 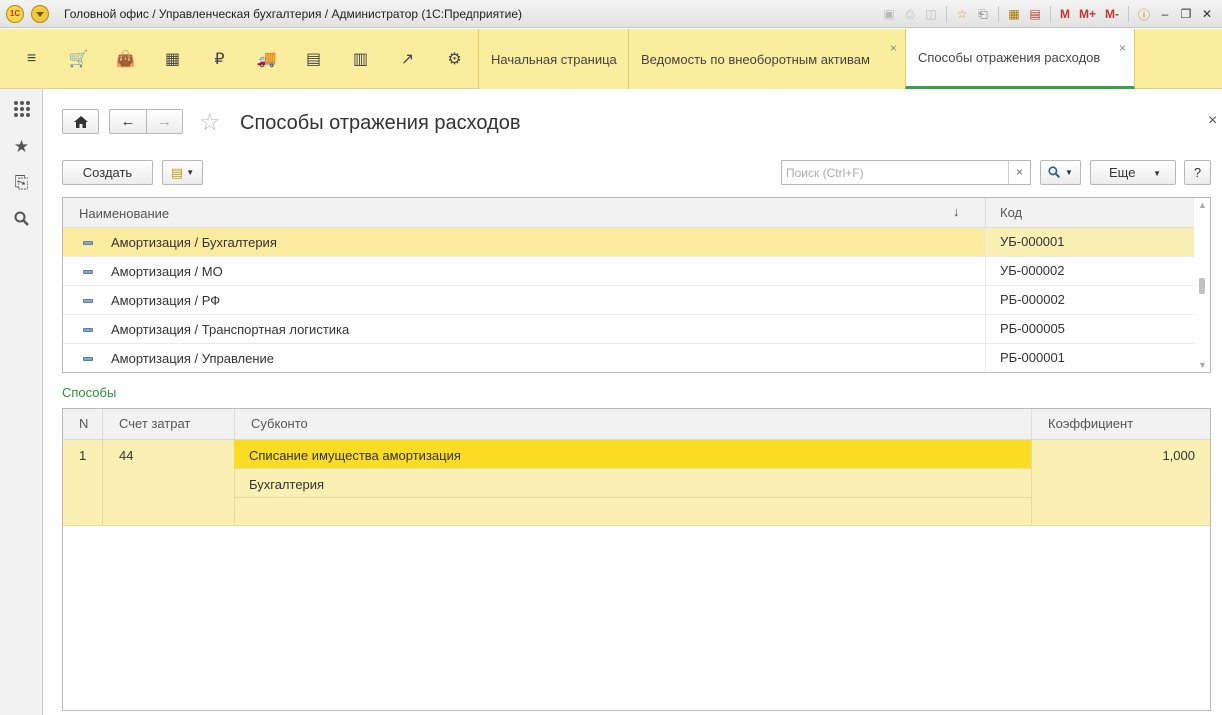 What do you see at coordinates (124, 213) in the screenshot?
I see `column-name-header: Наименование` at bounding box center [124, 213].